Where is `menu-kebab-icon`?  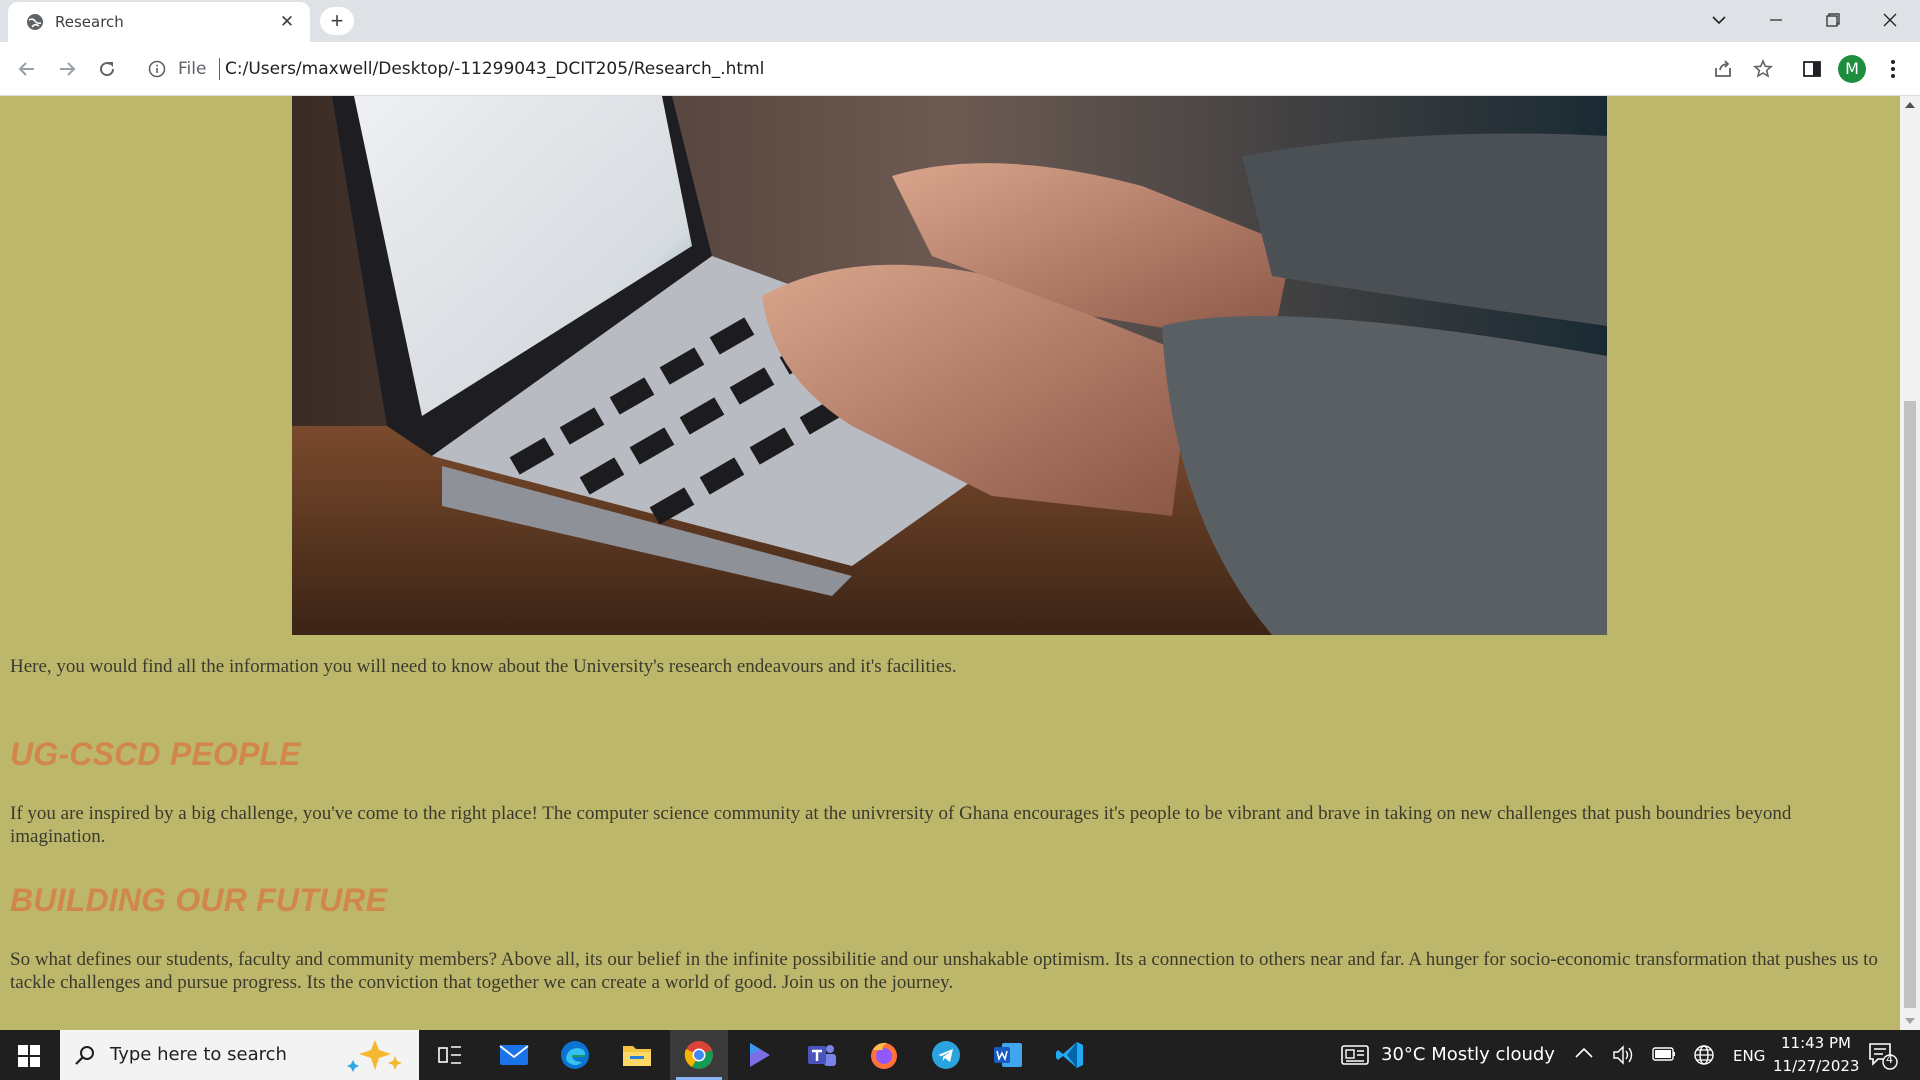 menu-kebab-icon is located at coordinates (1893, 69).